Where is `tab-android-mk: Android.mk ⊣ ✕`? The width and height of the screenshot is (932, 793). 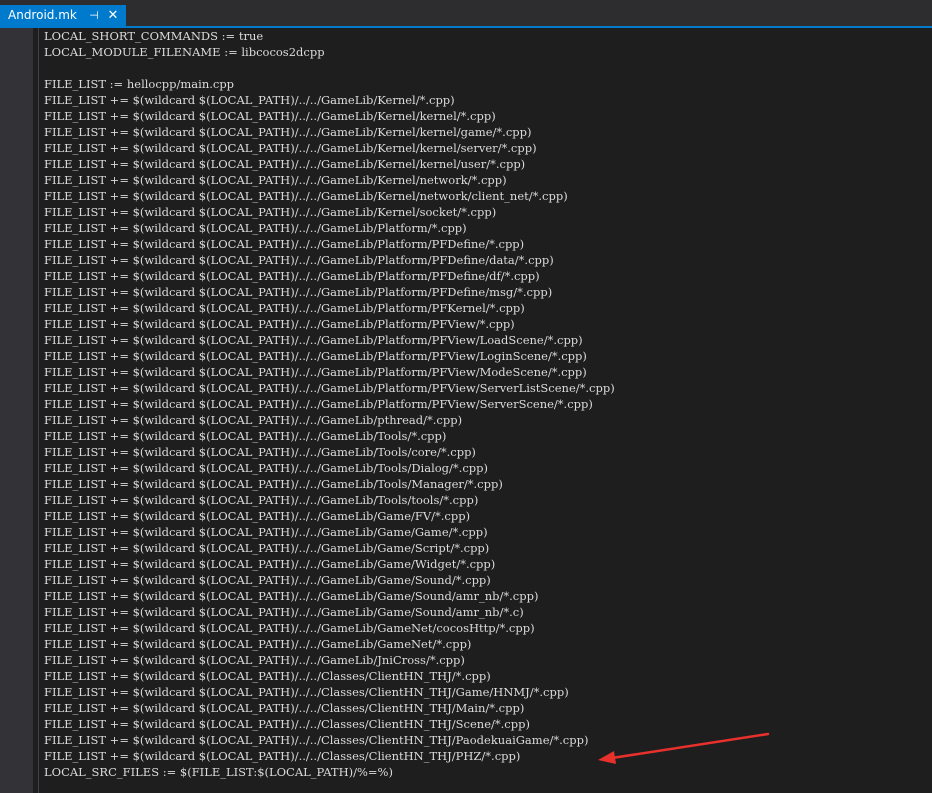
tab-android-mk: Android.mk ⊣ ✕ is located at coordinates (63, 15).